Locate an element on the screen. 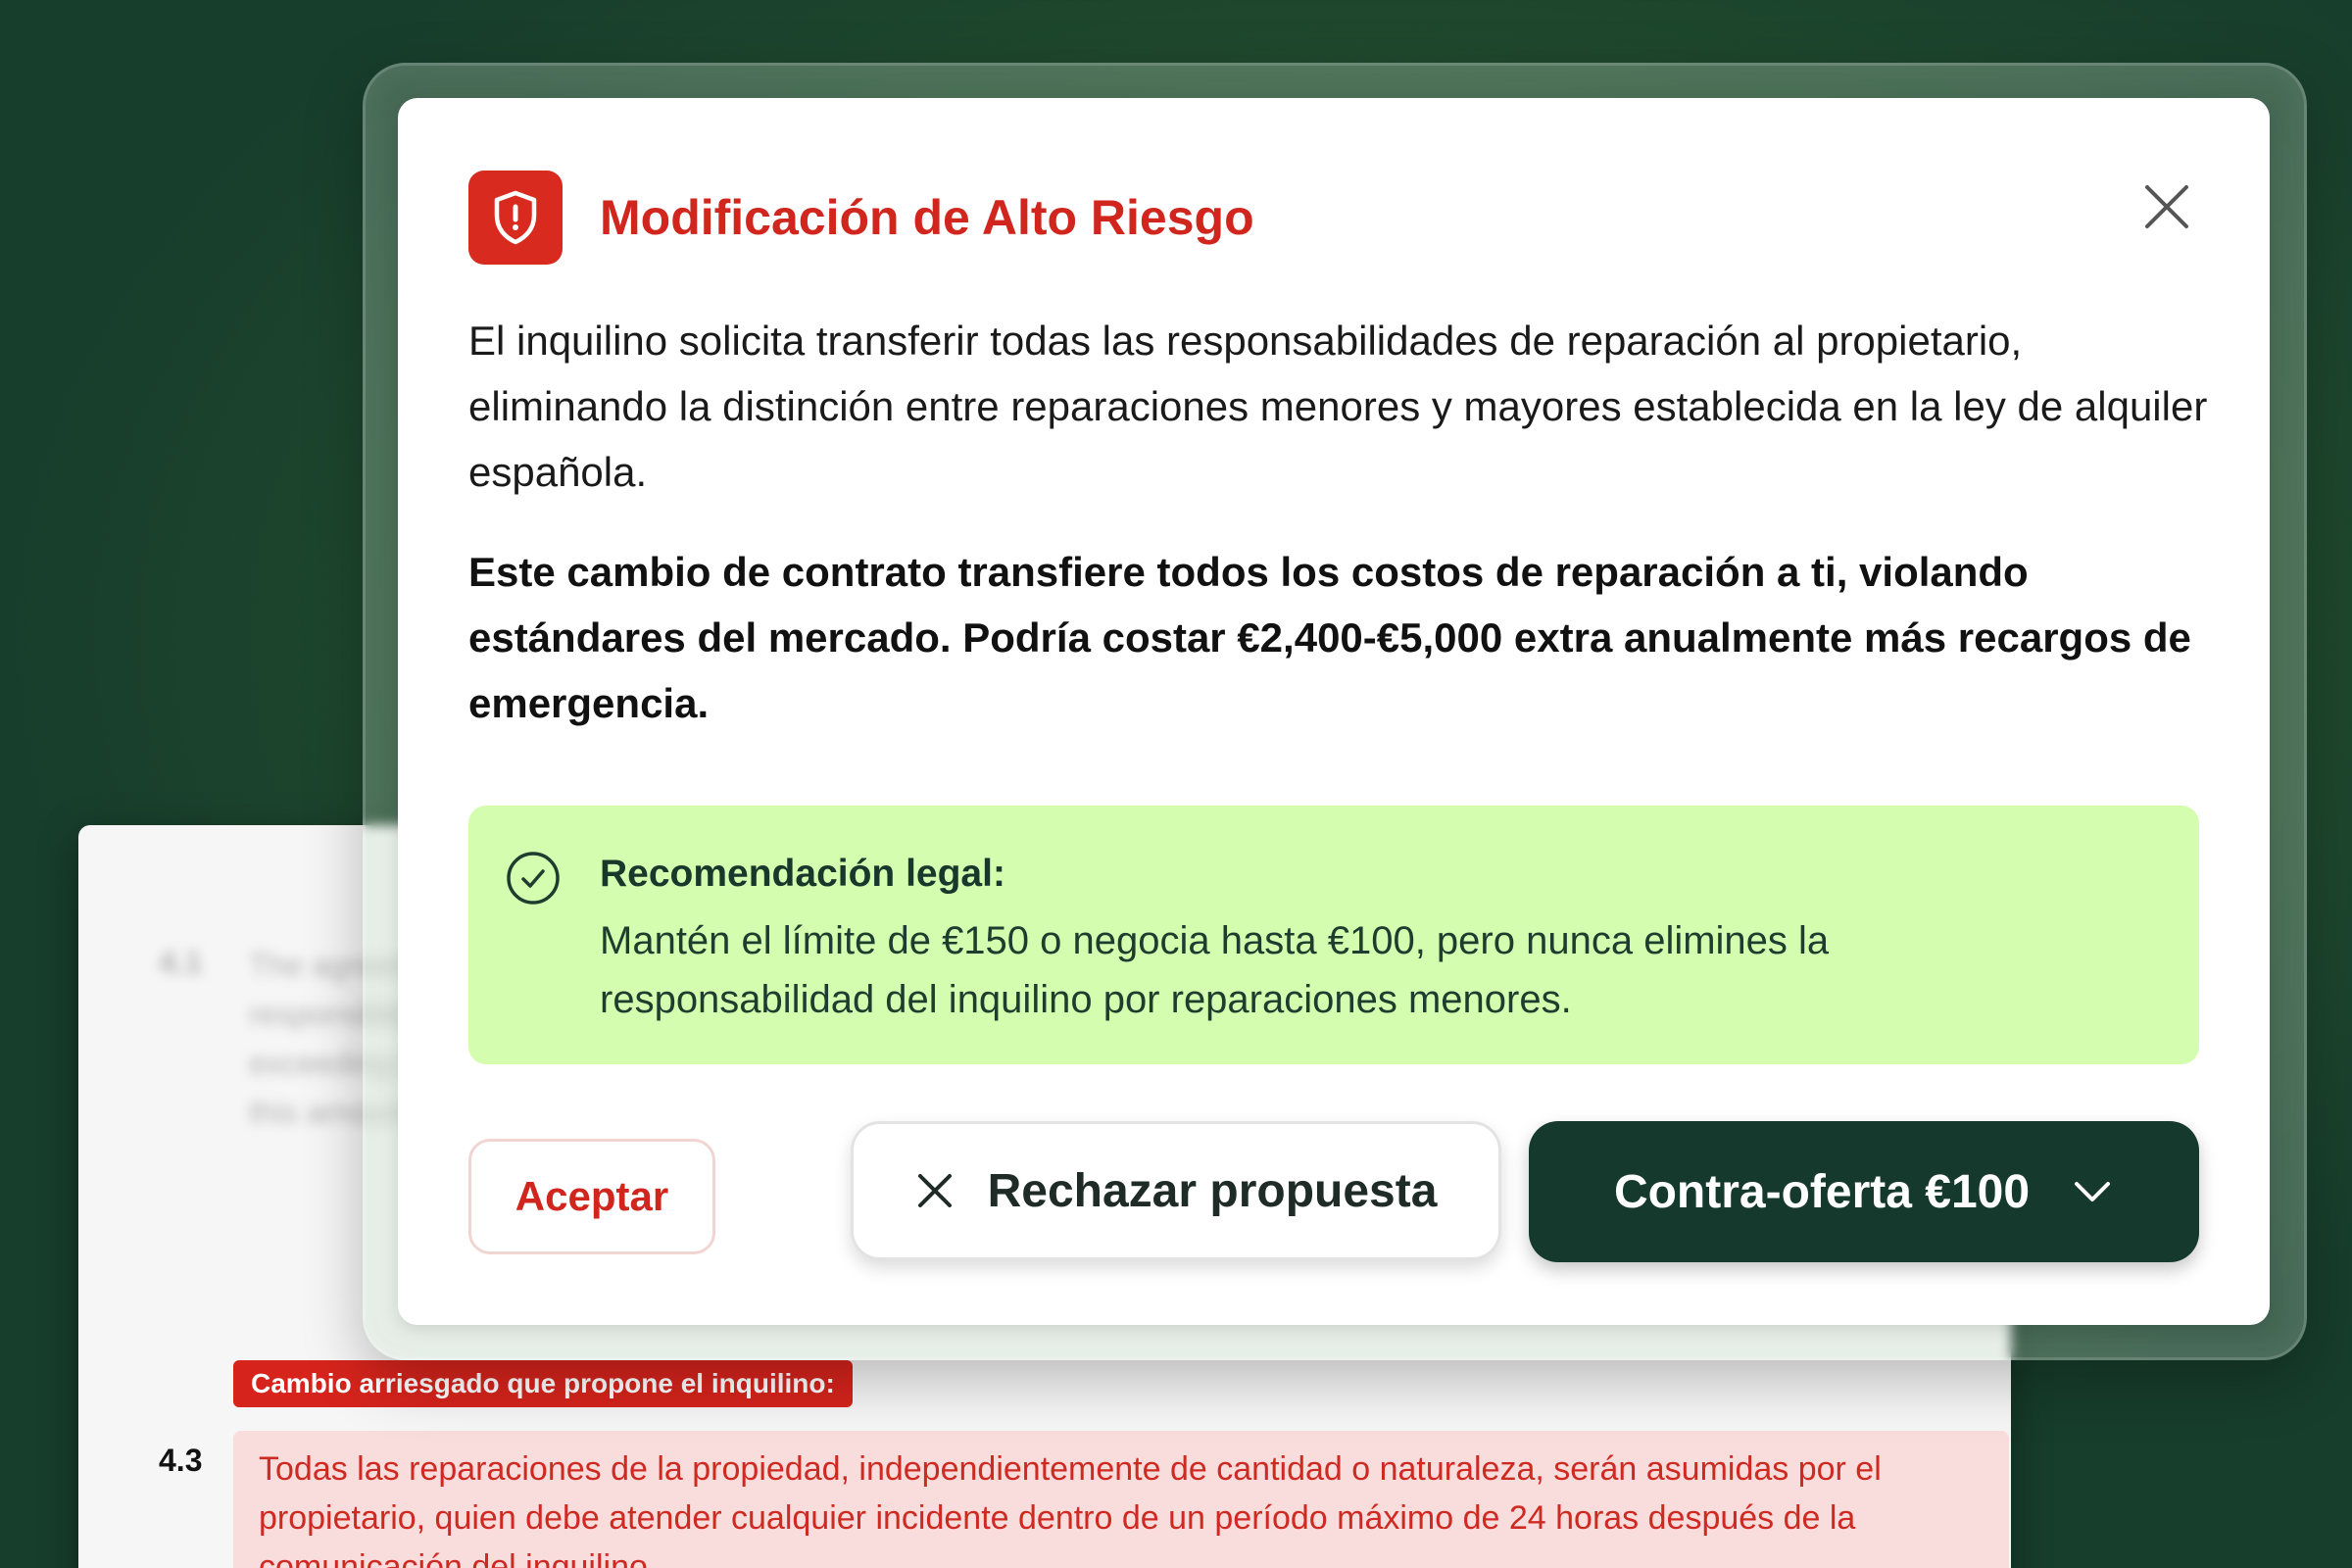 This screenshot has height=1568, width=2352. clause-number: 4.1 is located at coordinates (181, 962).